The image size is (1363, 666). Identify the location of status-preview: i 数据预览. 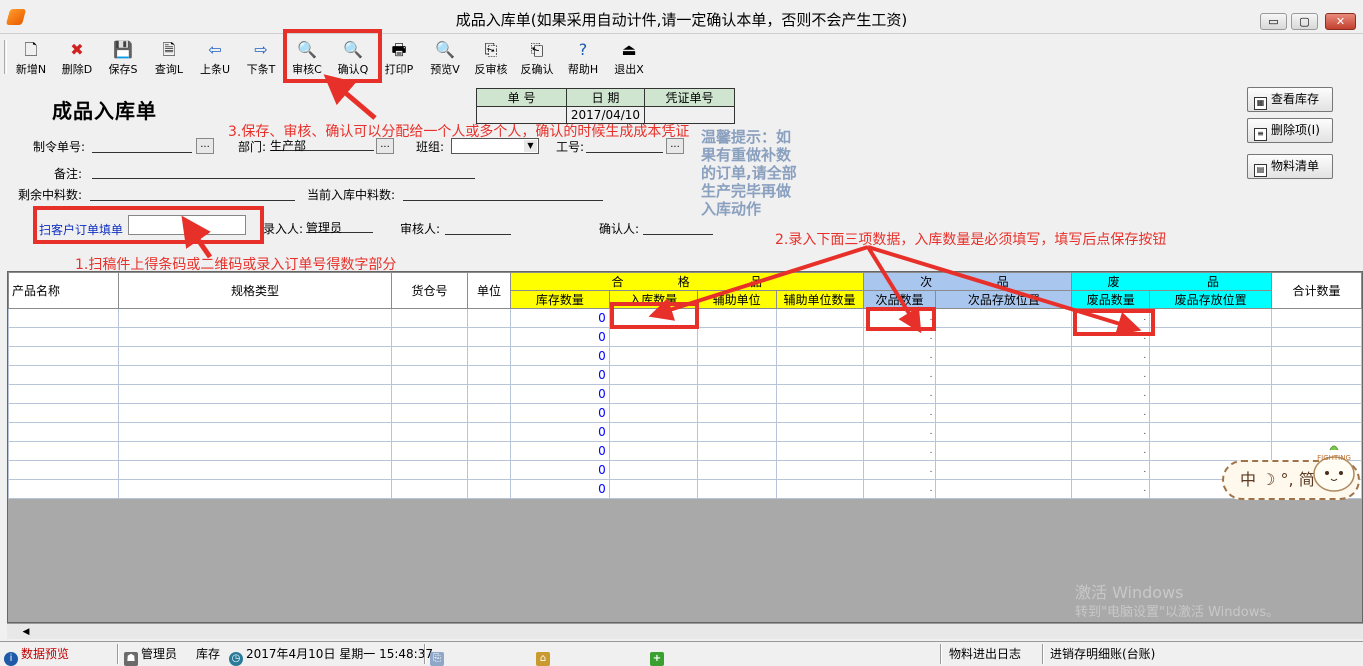
(36, 655).